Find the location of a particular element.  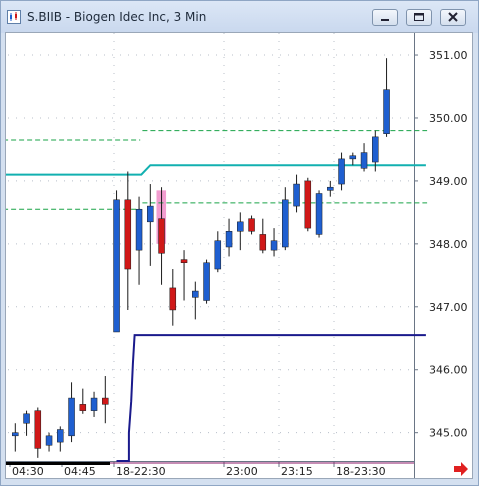

x-tick-label: 04:30 is located at coordinates (28, 471).